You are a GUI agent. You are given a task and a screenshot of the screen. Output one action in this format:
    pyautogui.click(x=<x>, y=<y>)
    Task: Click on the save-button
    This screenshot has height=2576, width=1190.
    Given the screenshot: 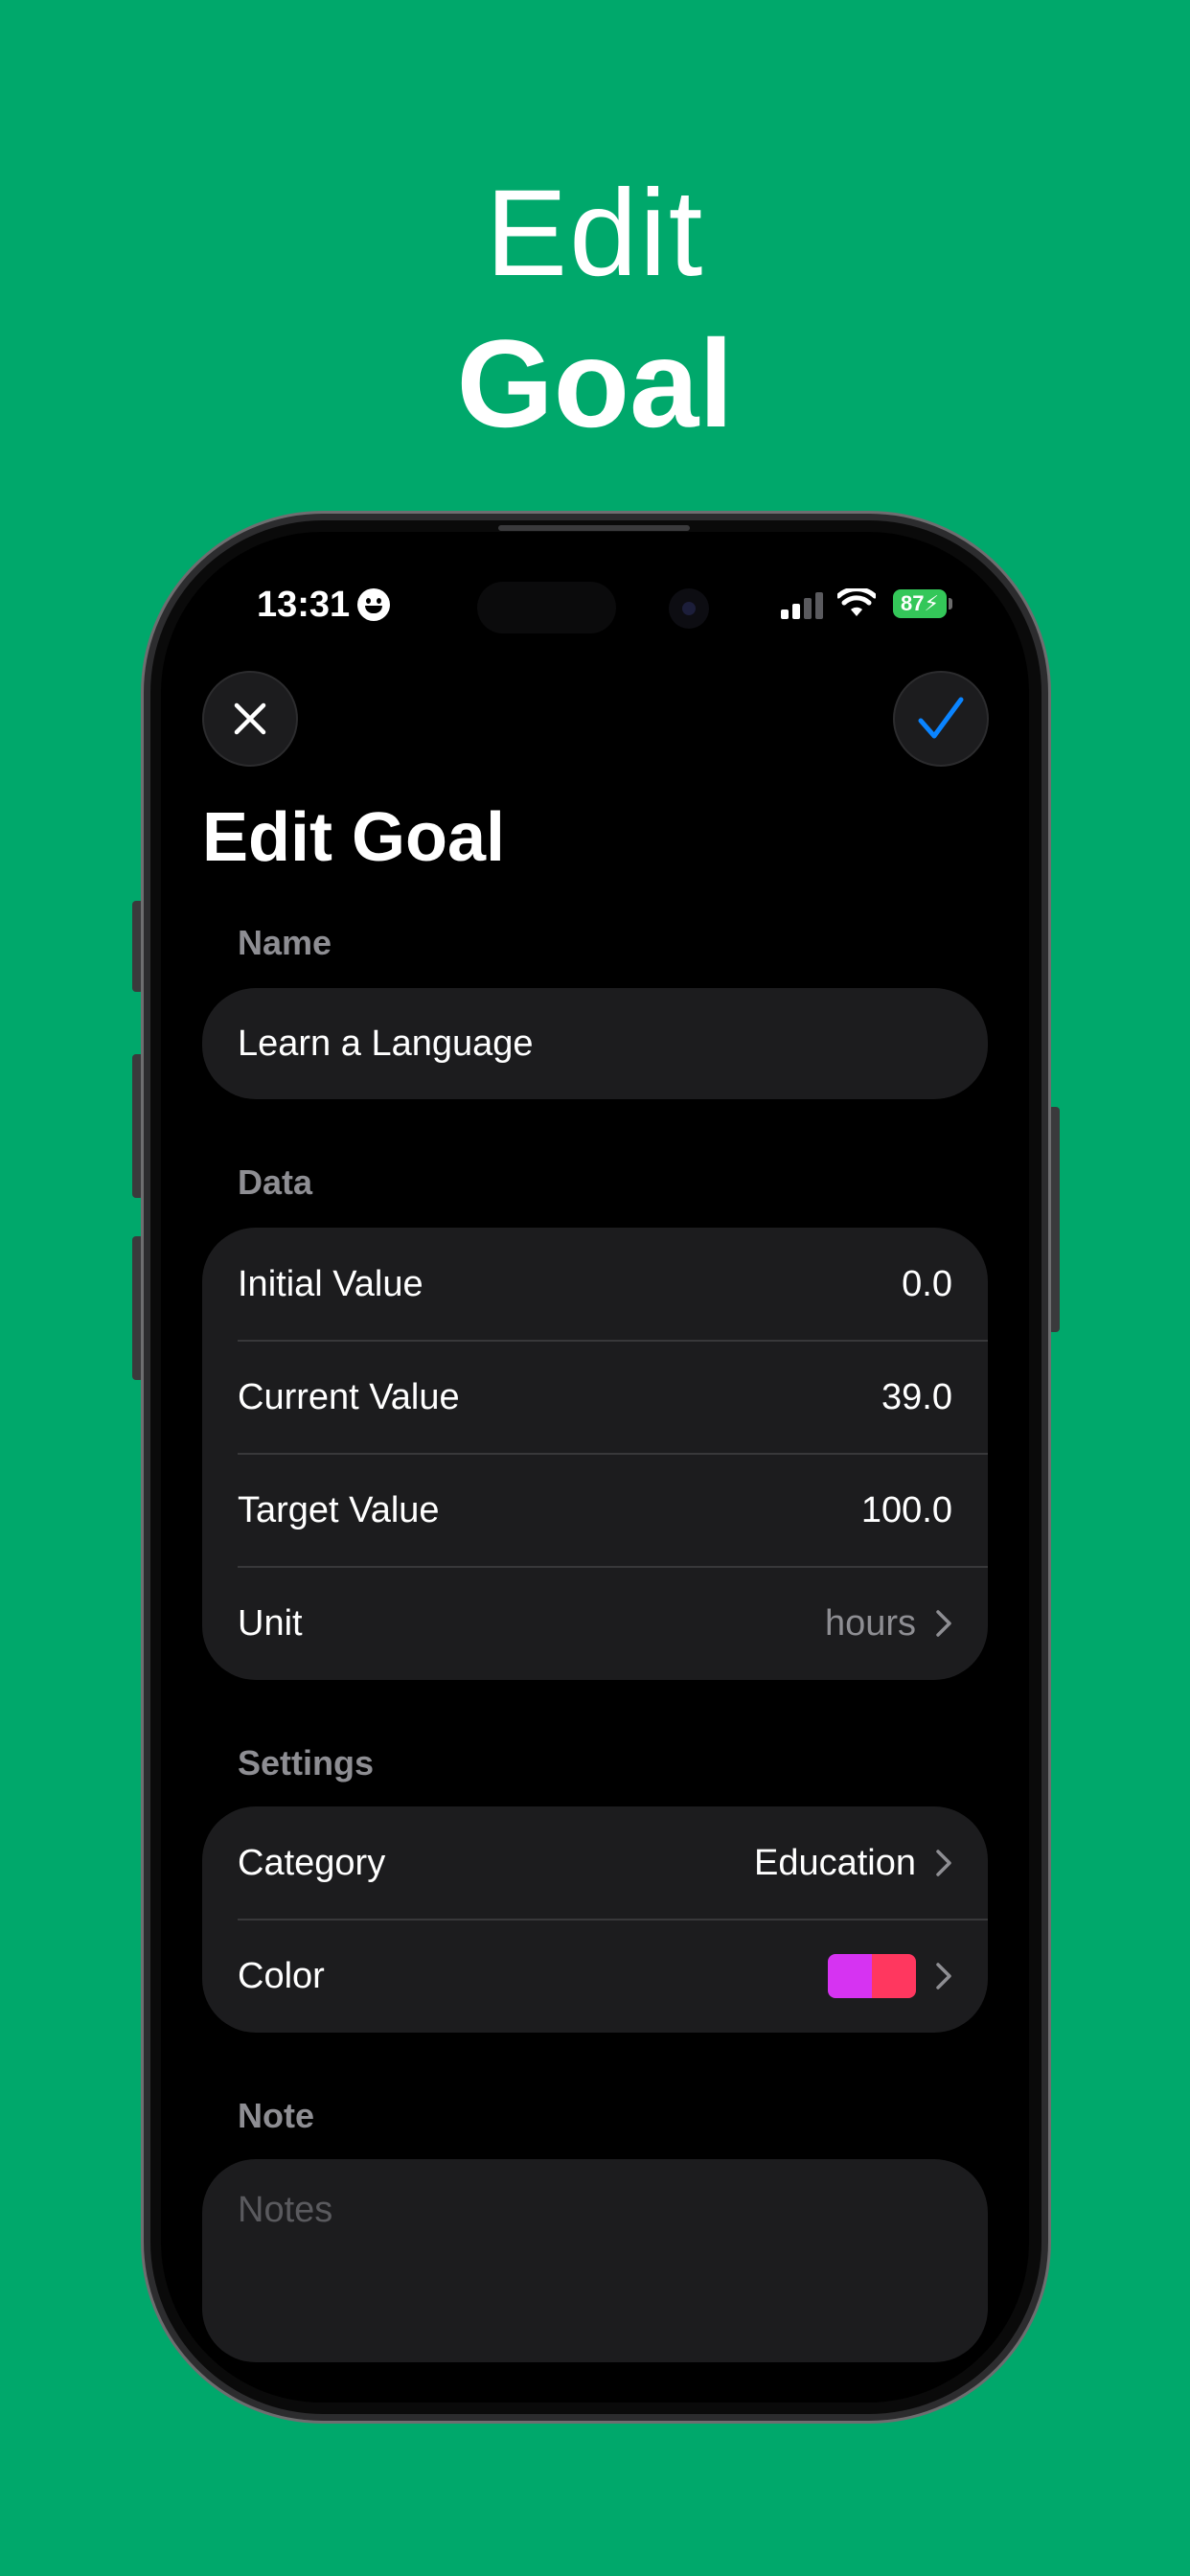 What is the action you would take?
    pyautogui.click(x=941, y=719)
    